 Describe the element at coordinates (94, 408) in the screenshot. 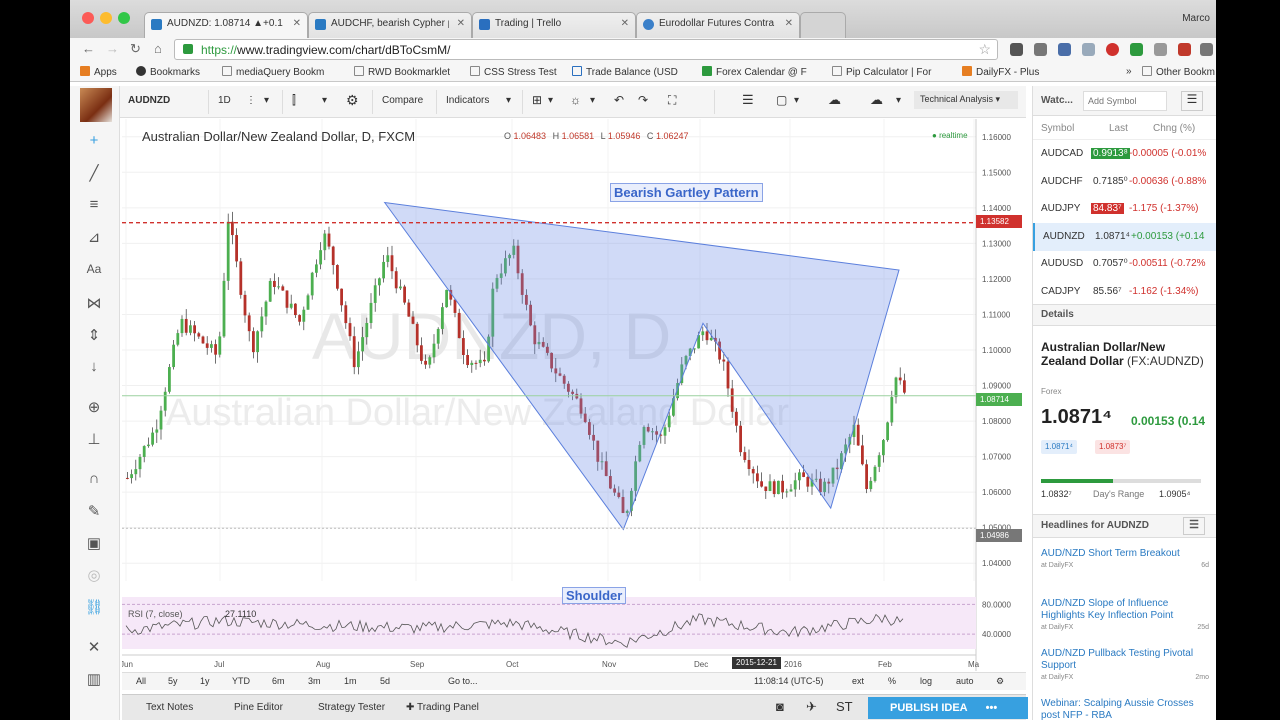

I see `zoom-icon: ⊕` at that location.